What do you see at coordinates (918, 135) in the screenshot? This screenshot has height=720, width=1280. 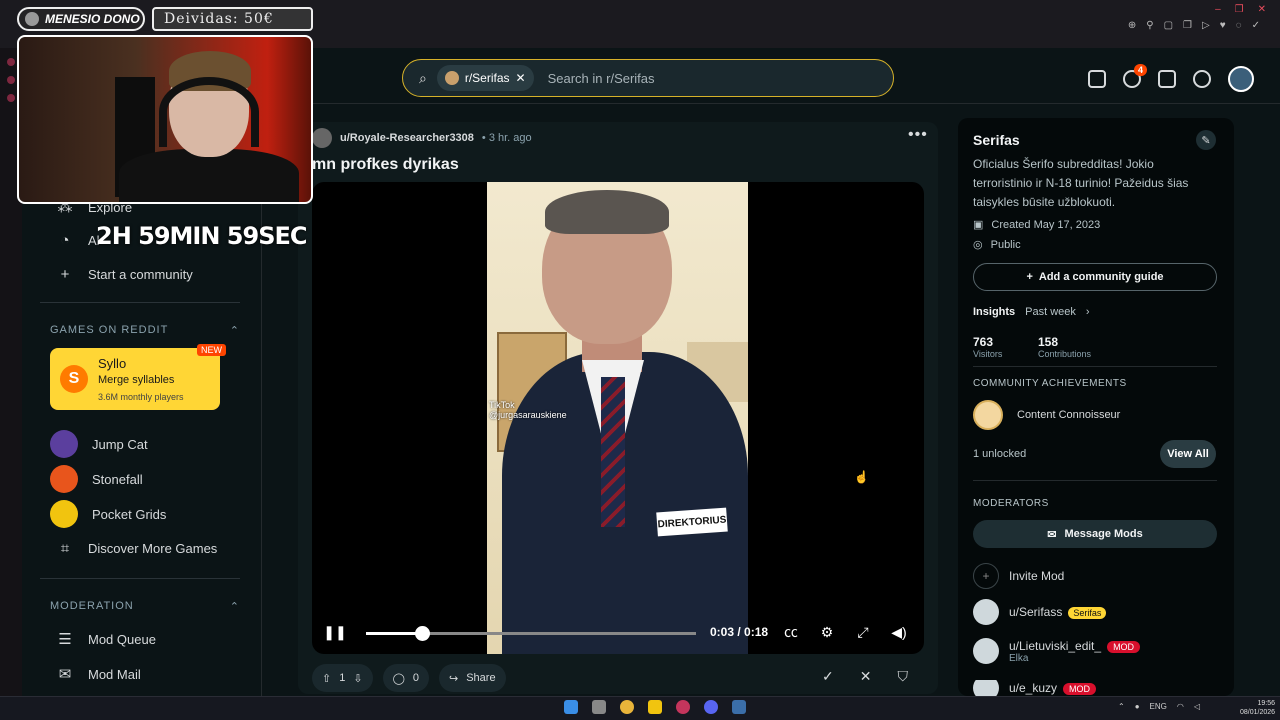 I see `more-options-icon: •••` at bounding box center [918, 135].